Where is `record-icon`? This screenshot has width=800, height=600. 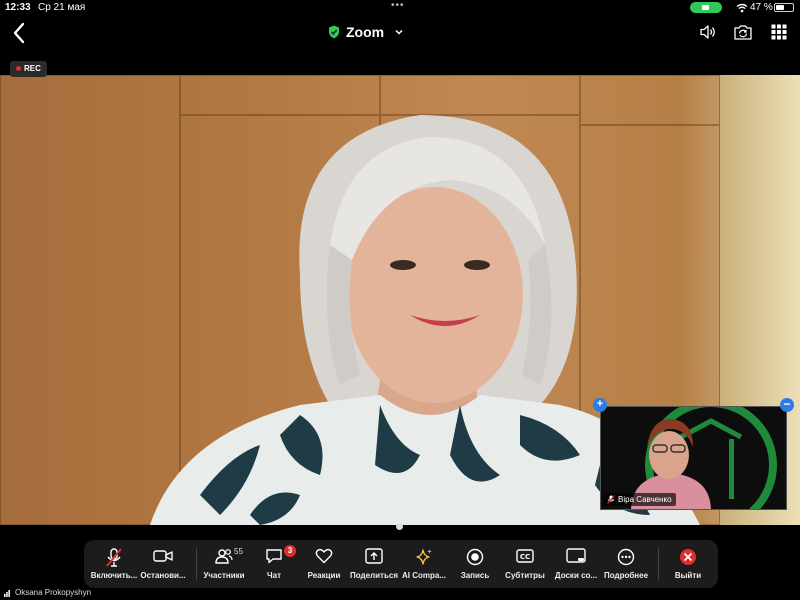
record-icon is located at coordinates (475, 557).